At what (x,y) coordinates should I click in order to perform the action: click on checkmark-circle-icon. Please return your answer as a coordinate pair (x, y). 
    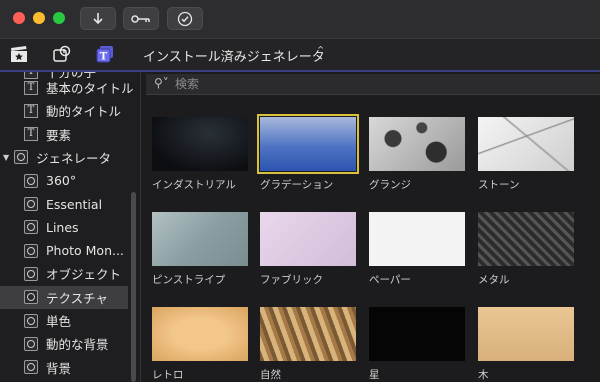
    Looking at the image, I should click on (185, 18).